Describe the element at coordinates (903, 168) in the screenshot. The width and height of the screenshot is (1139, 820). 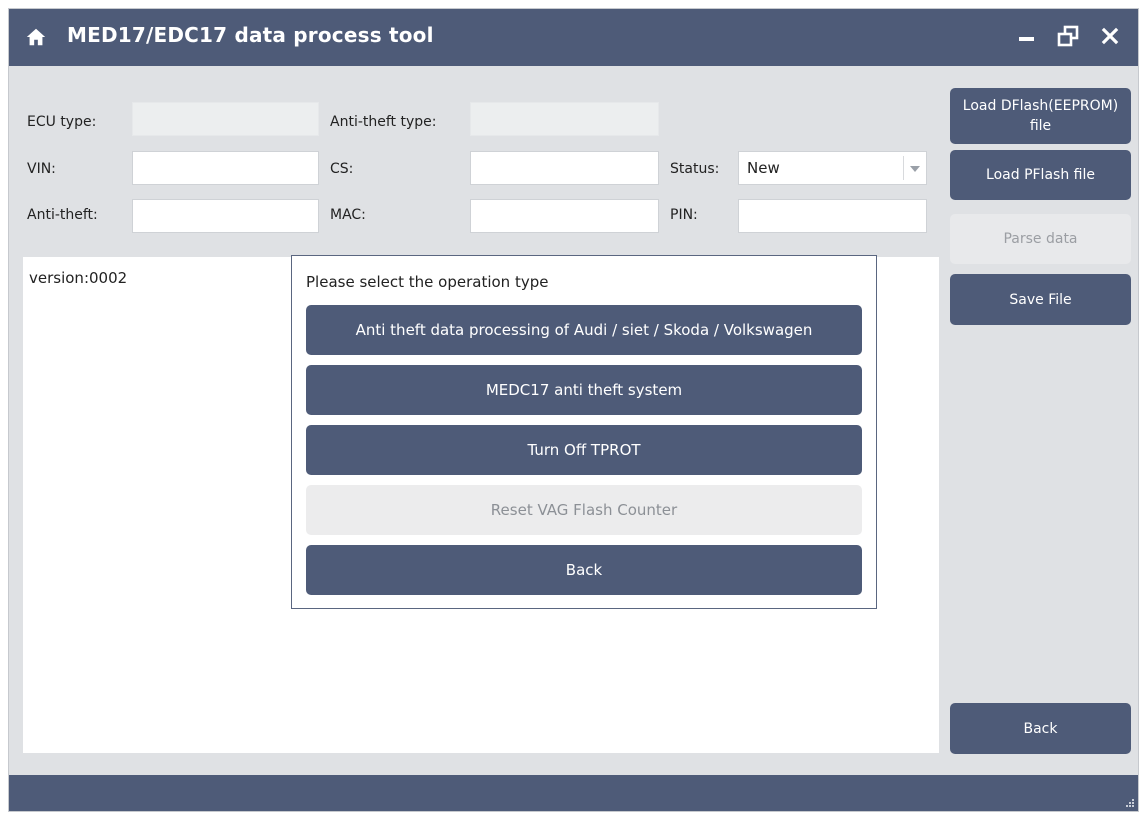
I see `status-select-divider` at that location.